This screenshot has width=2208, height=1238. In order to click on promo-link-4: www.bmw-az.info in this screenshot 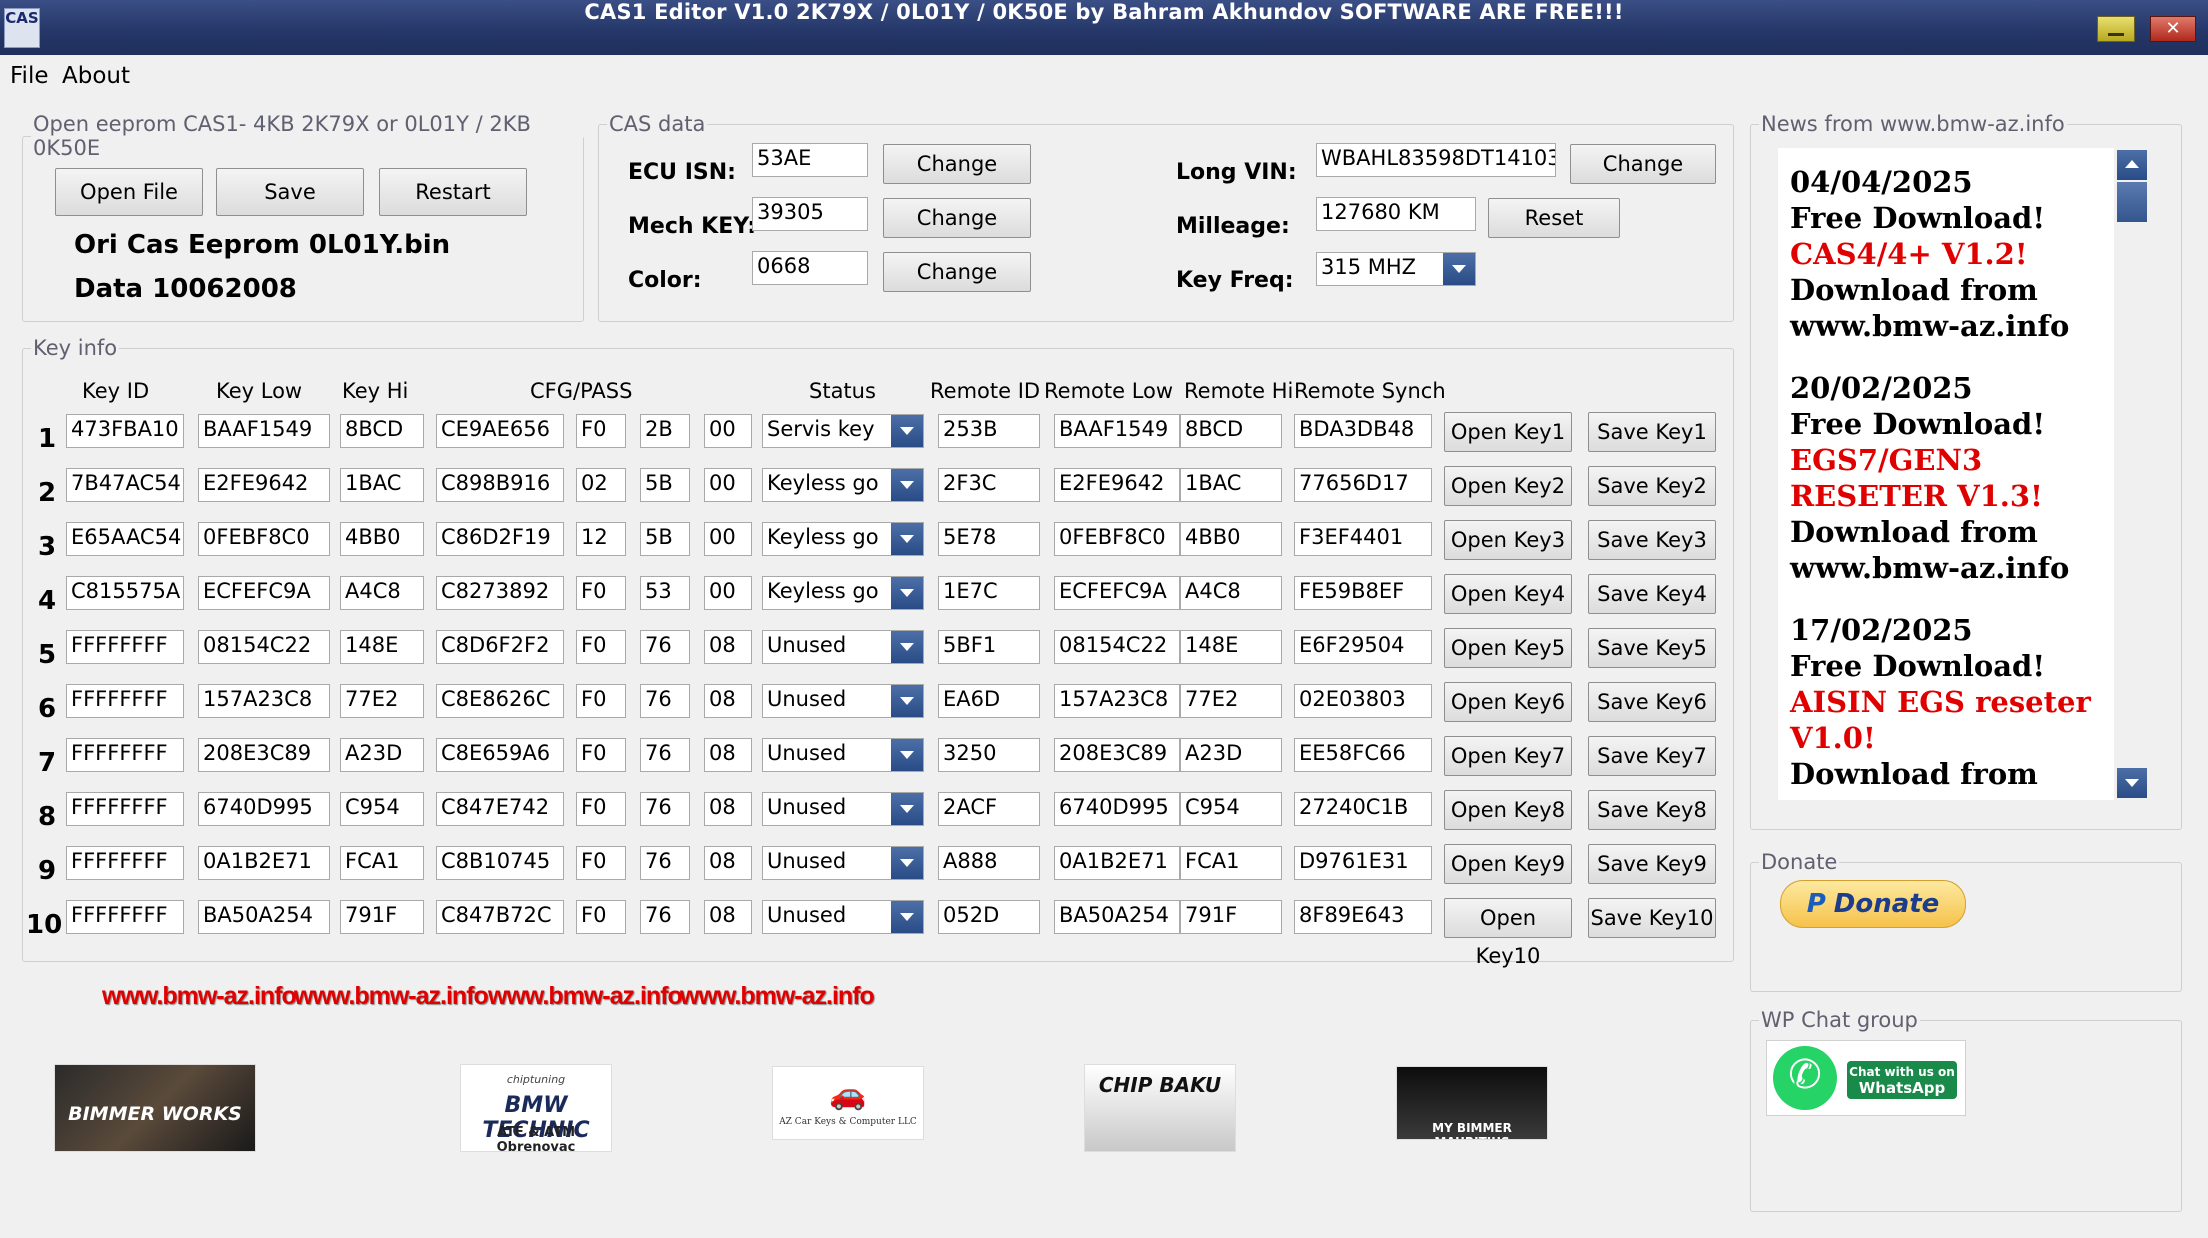, I will do `click(777, 996)`.